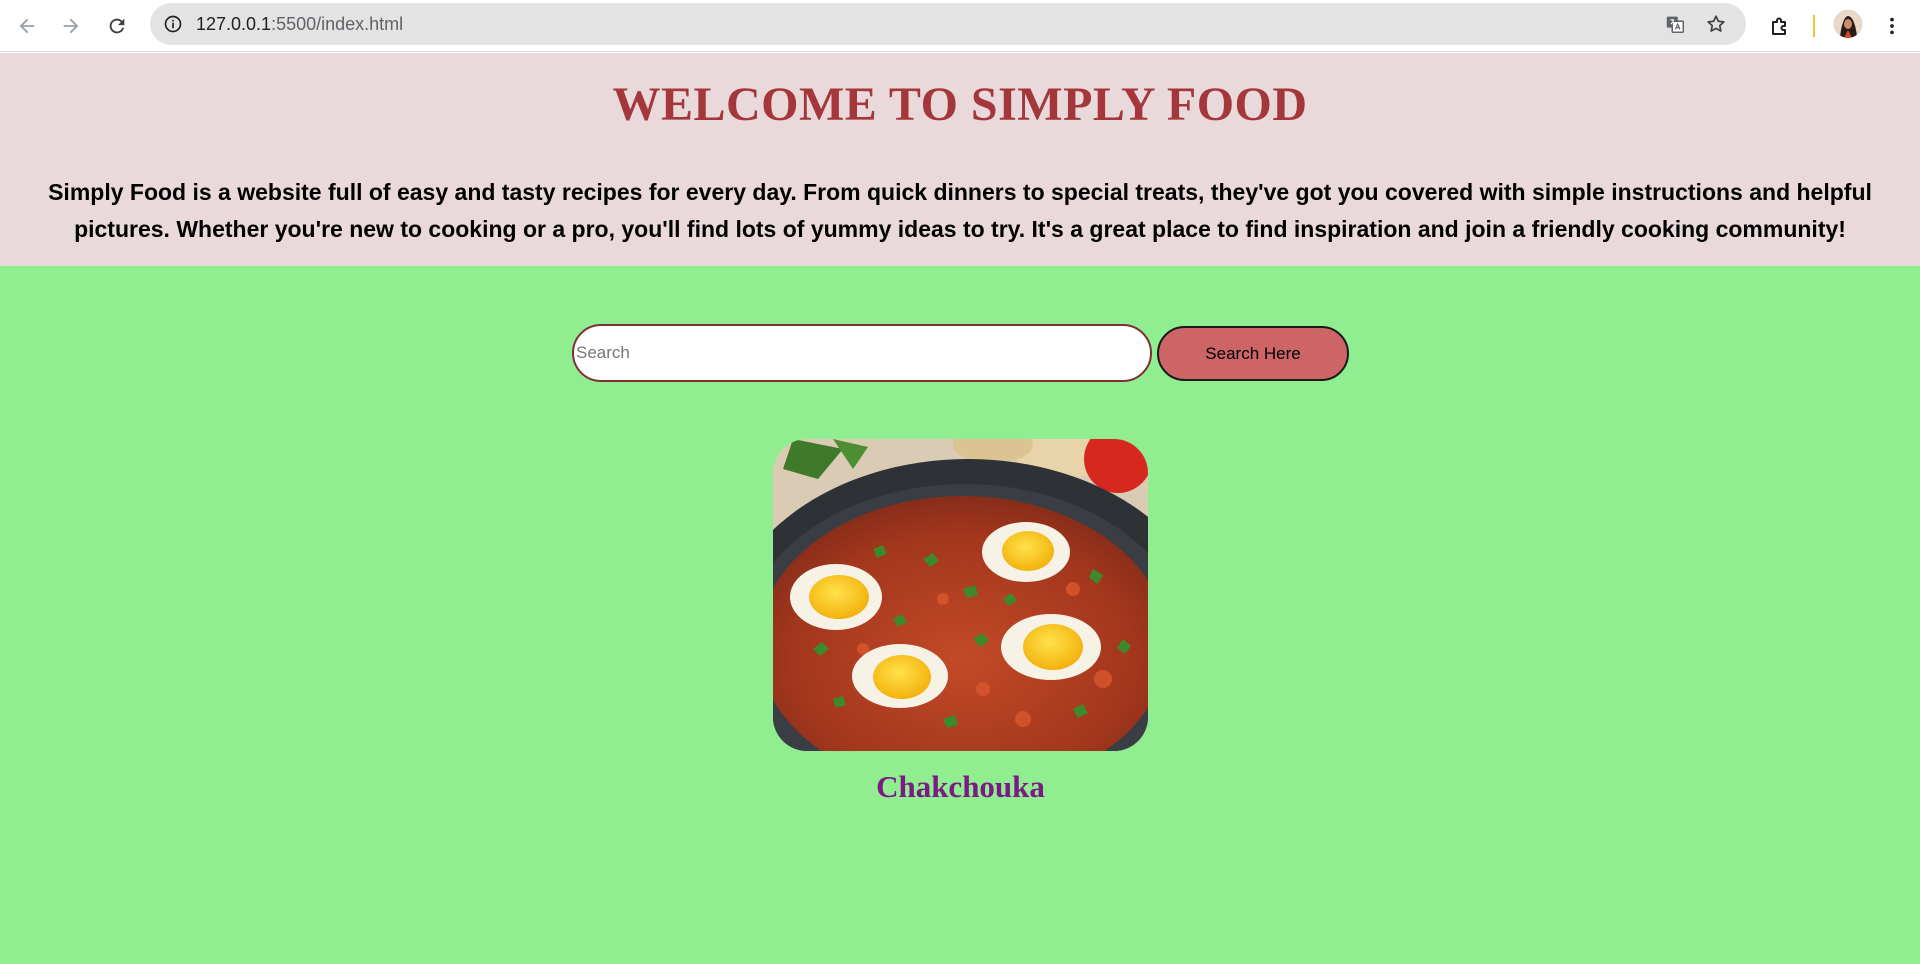 The width and height of the screenshot is (1920, 964). I want to click on toolbar-divider, so click(1814, 26).